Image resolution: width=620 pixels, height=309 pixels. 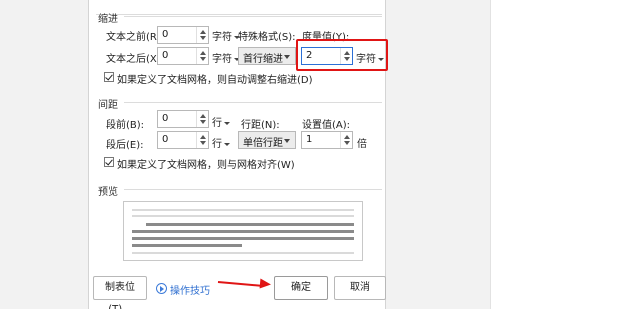 What do you see at coordinates (135, 59) in the screenshot?
I see `after-text-label: 文本之后(X):` at bounding box center [135, 59].